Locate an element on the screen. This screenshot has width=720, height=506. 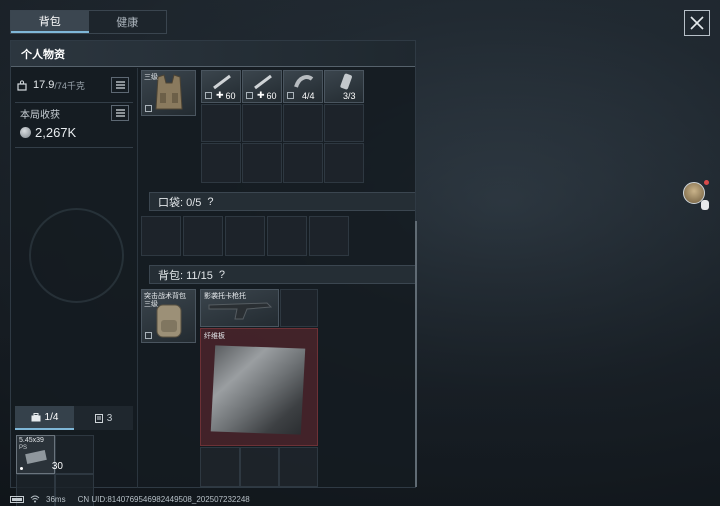
pocket-label: 口袋: 0/5 is located at coordinates (180, 202).